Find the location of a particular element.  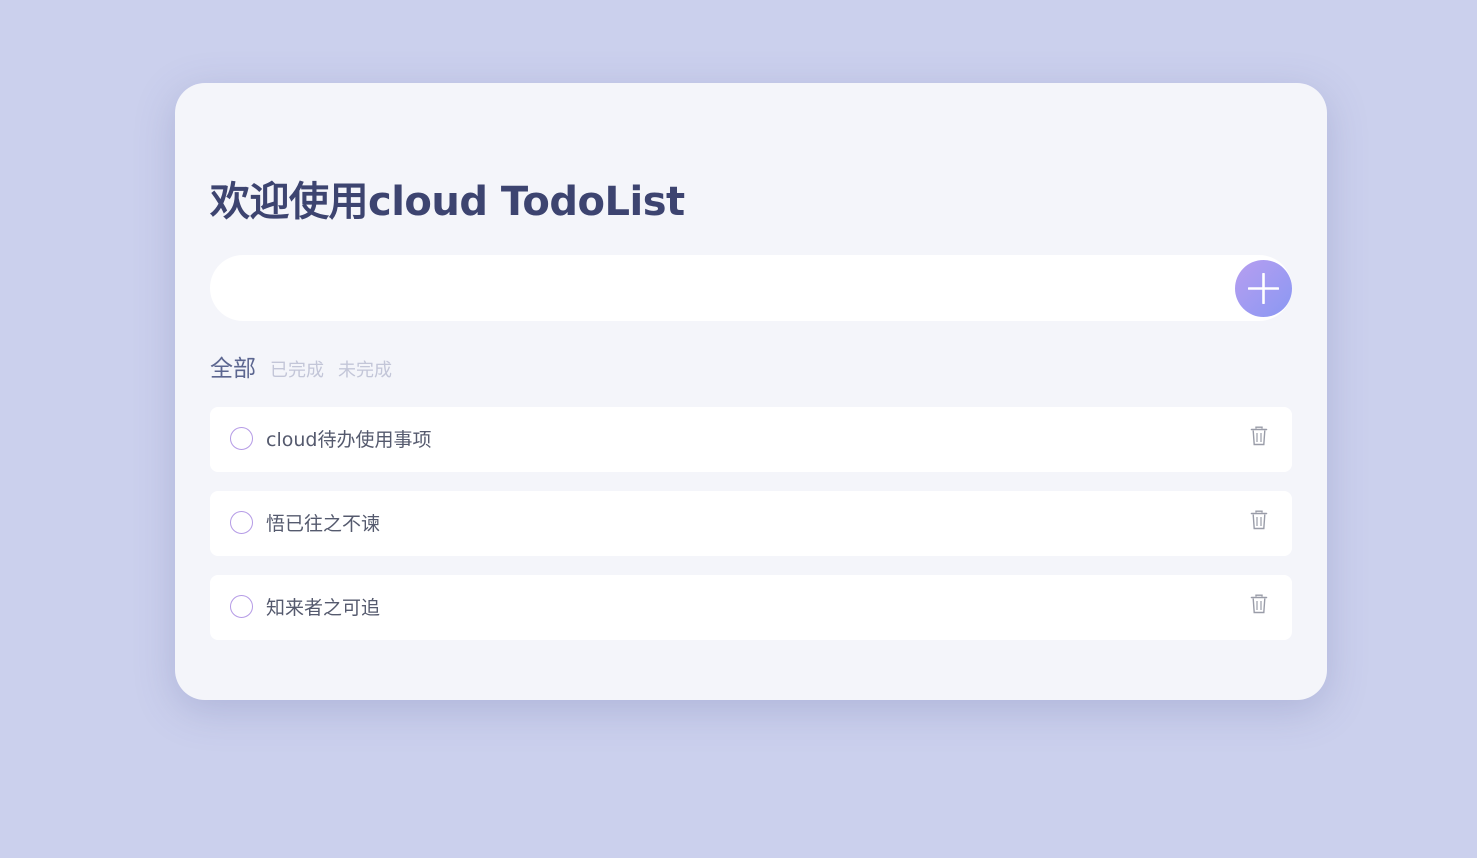

tab-uncompleted: 未完成 is located at coordinates (365, 369).